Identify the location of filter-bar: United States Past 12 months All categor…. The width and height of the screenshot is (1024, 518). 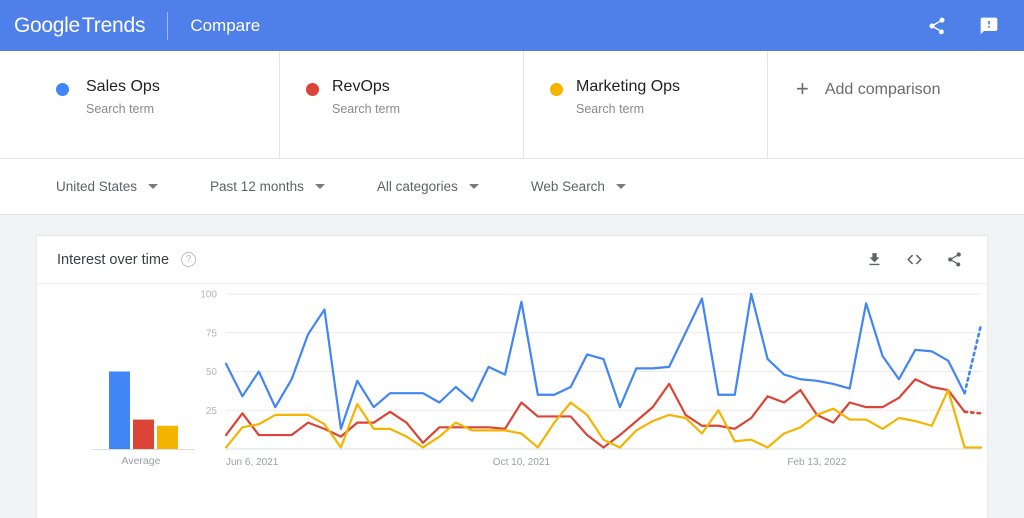
(512, 187).